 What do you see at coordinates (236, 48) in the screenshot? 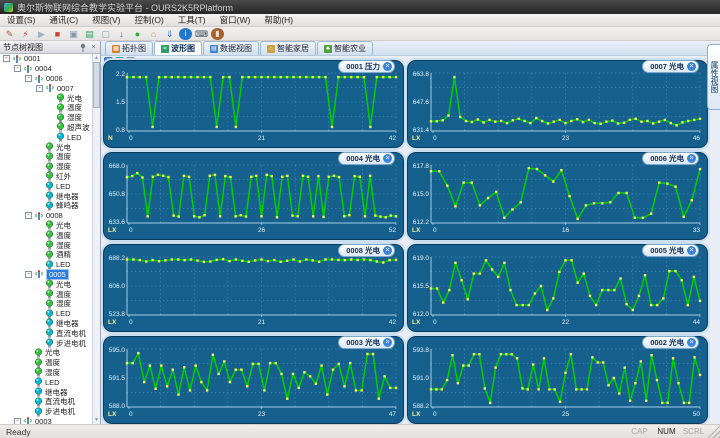
I see `tab-label: 数据视图` at bounding box center [236, 48].